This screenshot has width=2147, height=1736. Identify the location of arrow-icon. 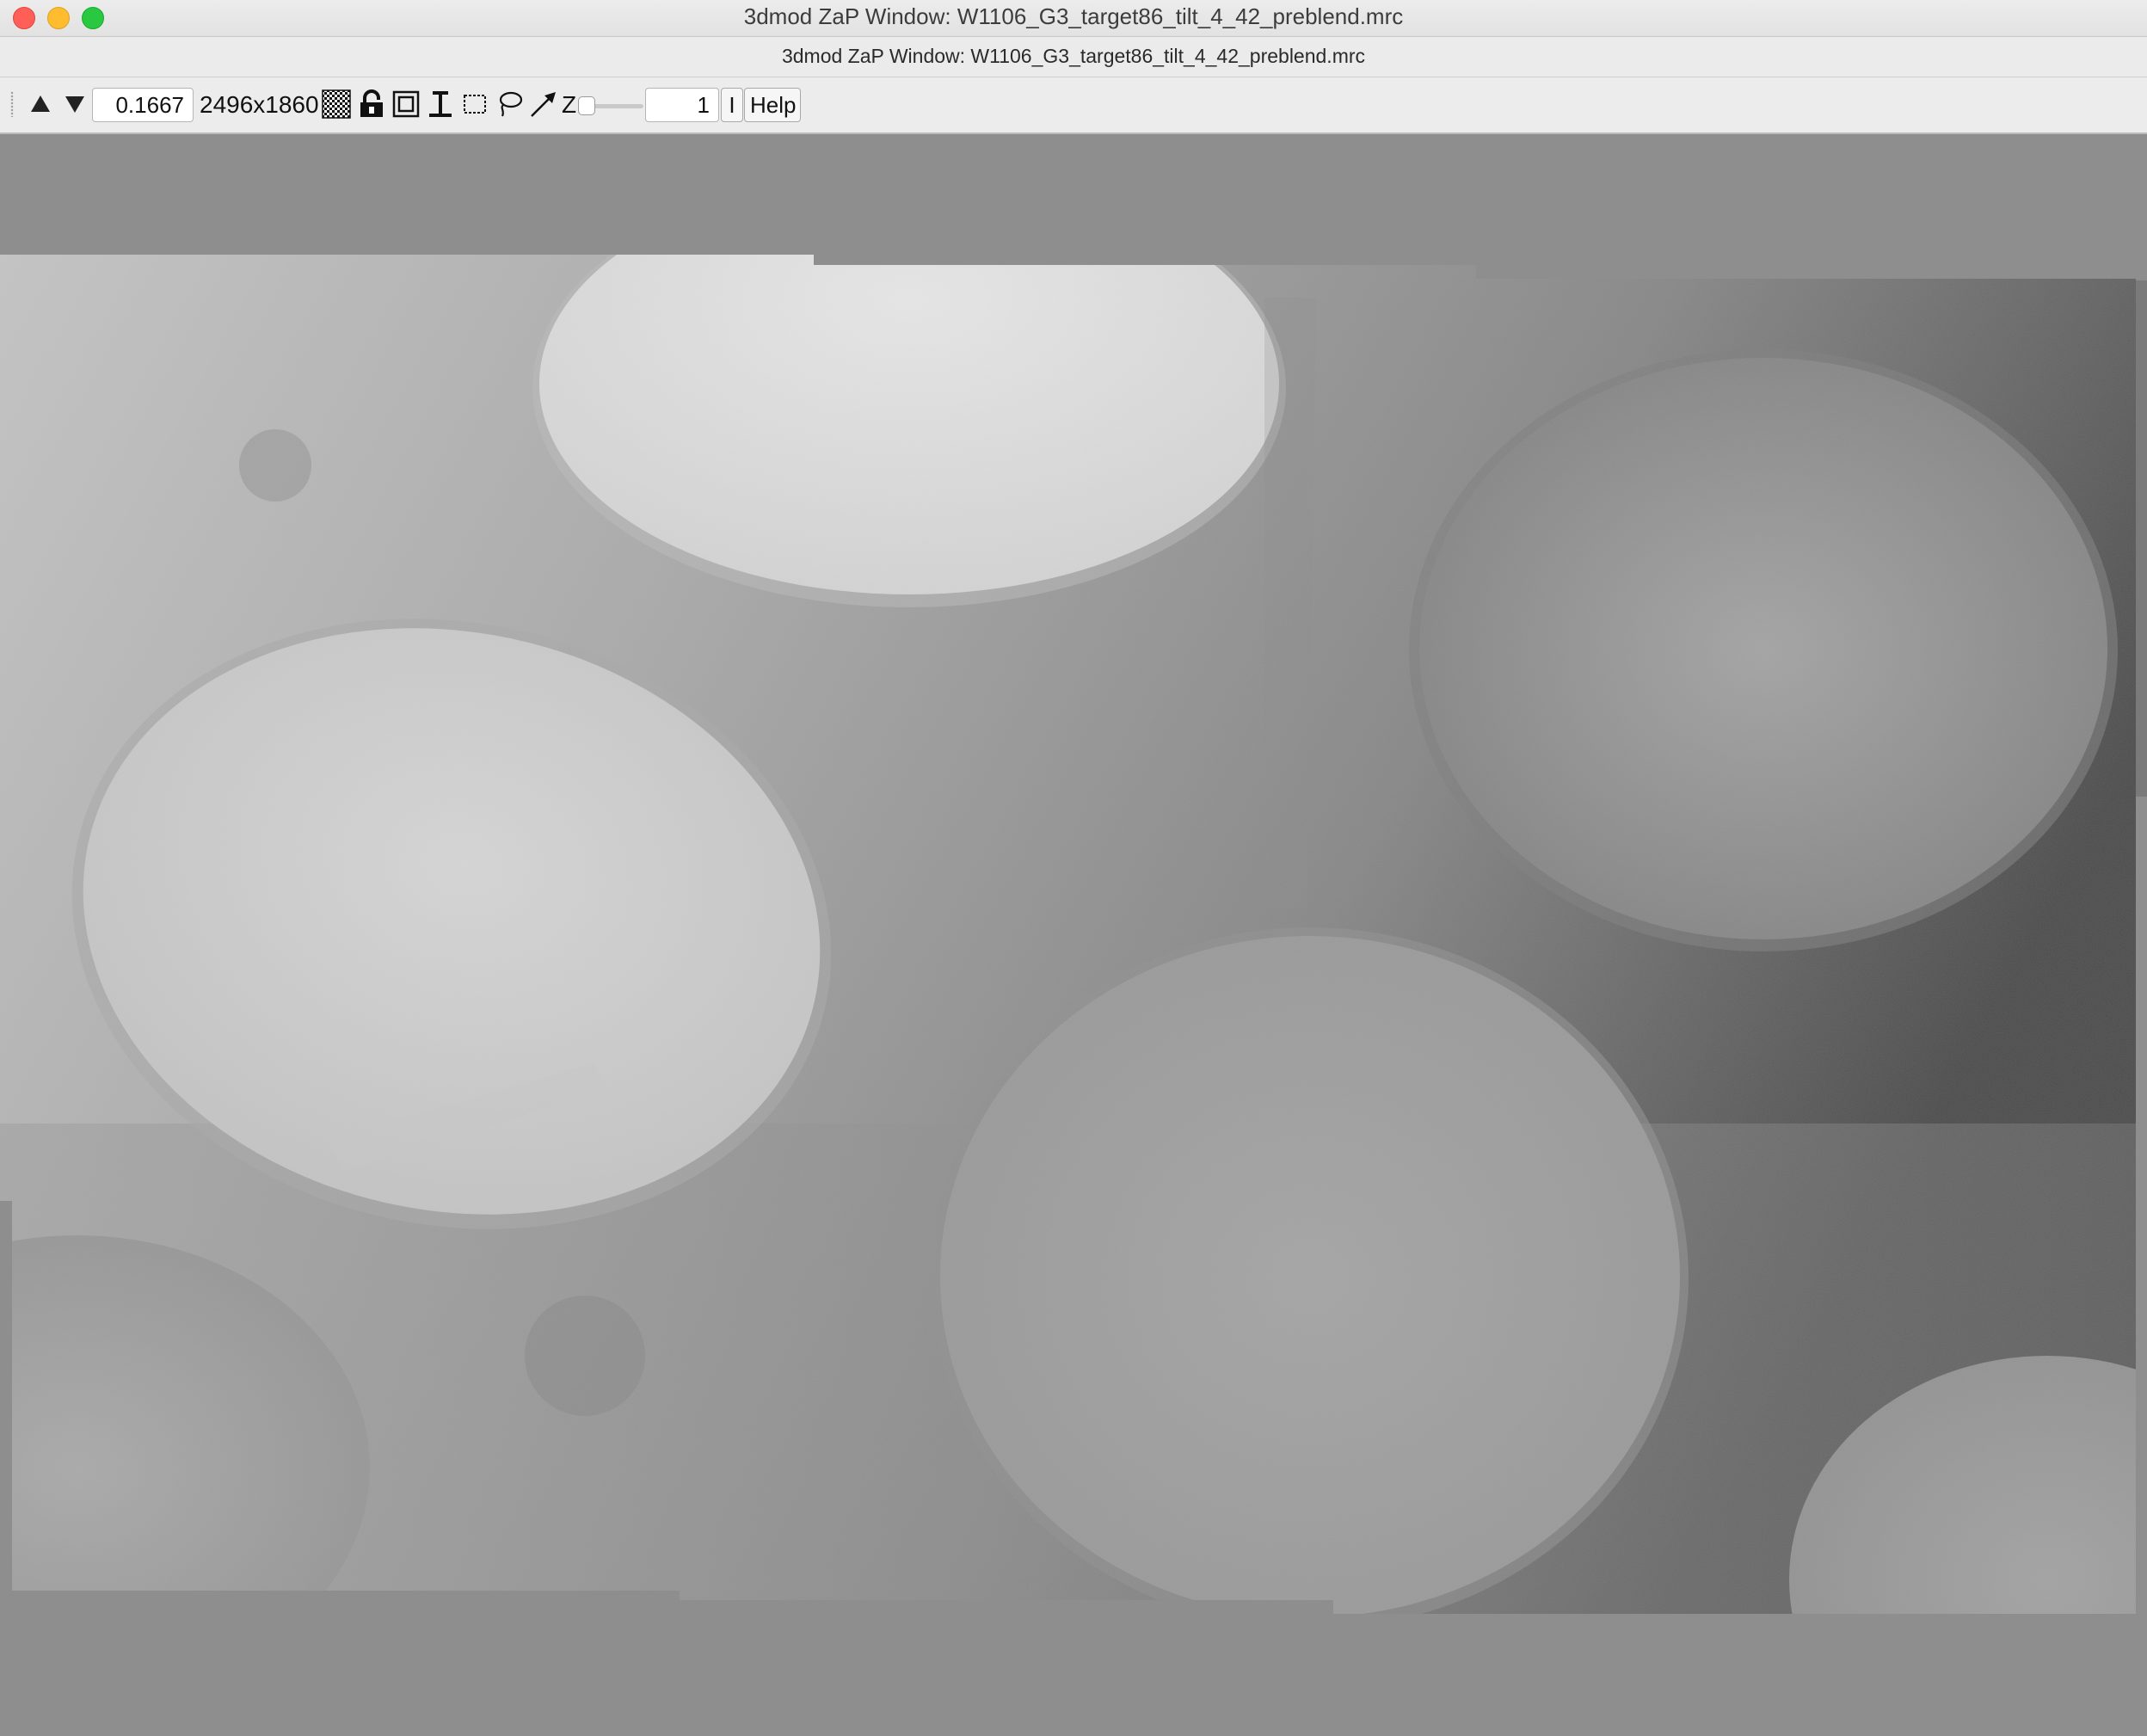
(543, 104).